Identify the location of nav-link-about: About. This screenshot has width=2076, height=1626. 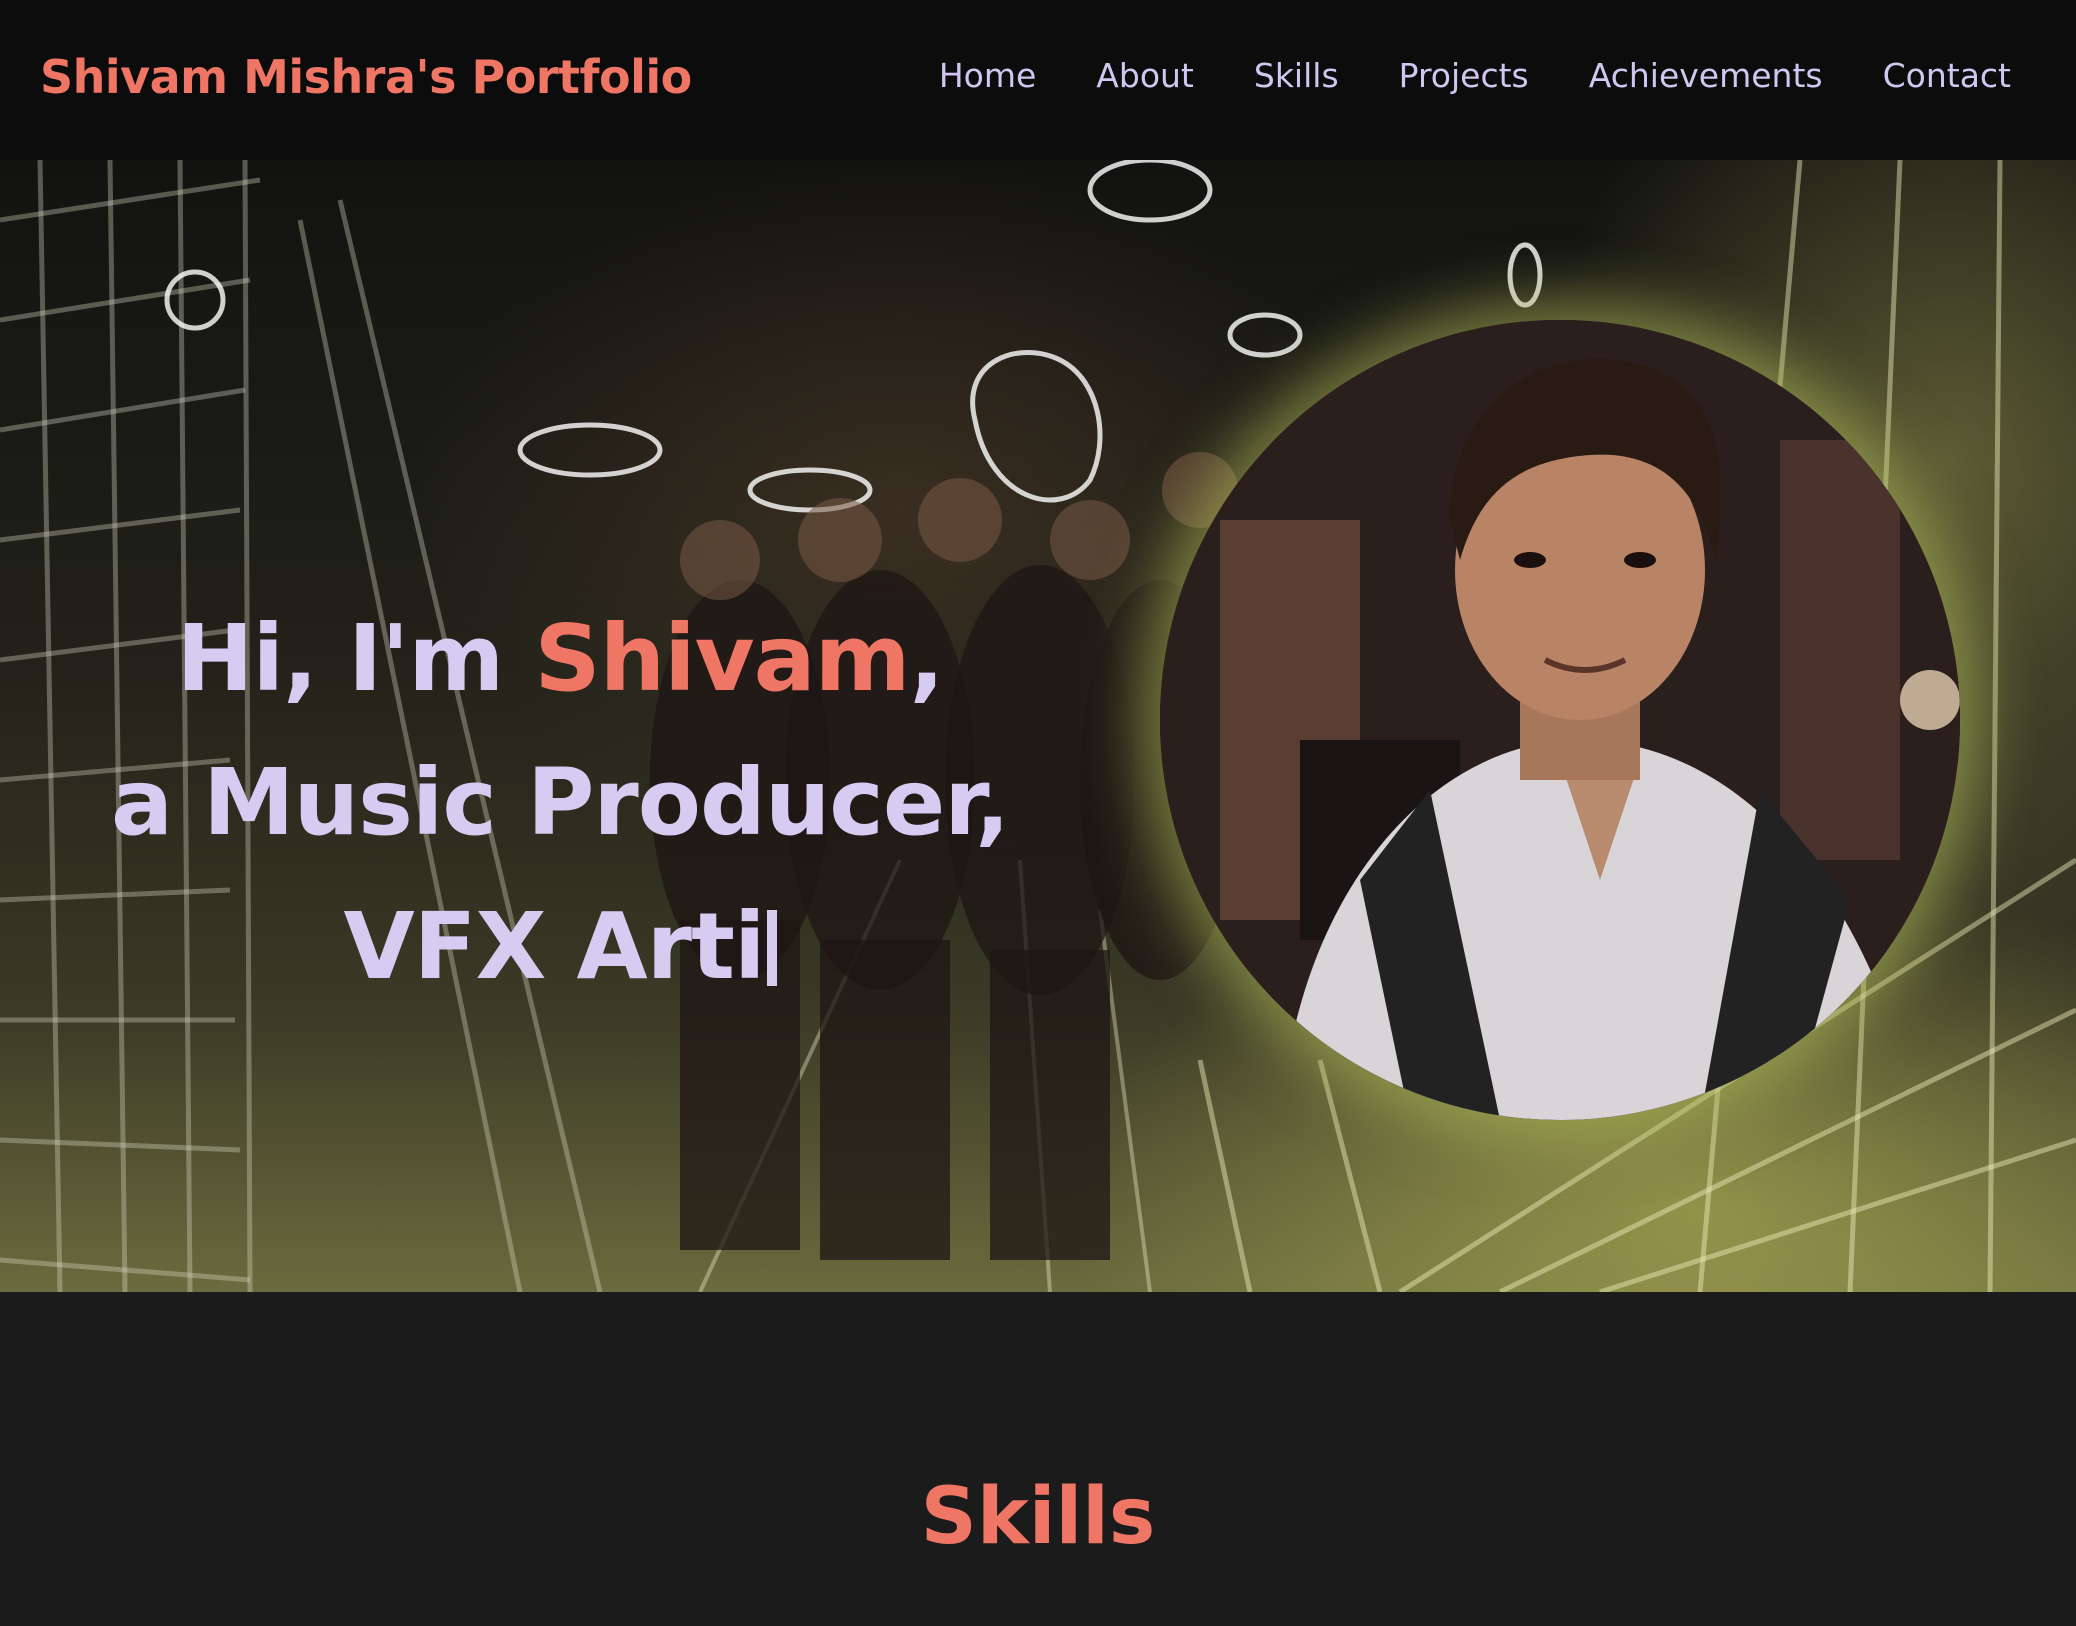
(1145, 75).